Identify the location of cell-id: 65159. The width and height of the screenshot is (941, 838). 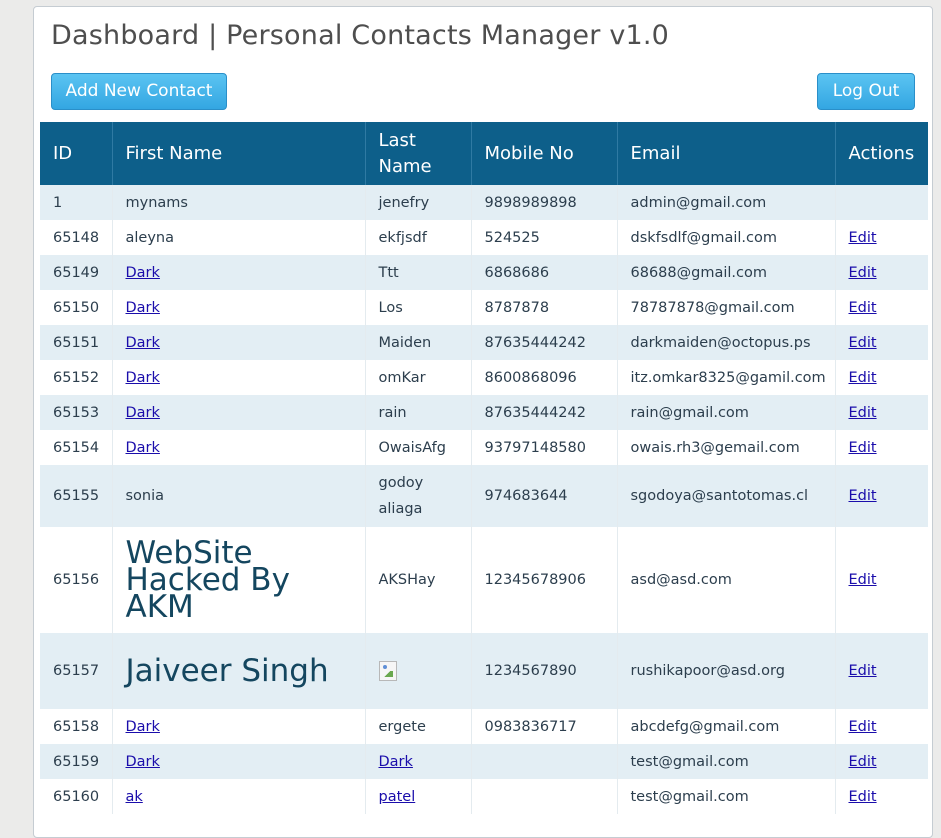
(76, 761).